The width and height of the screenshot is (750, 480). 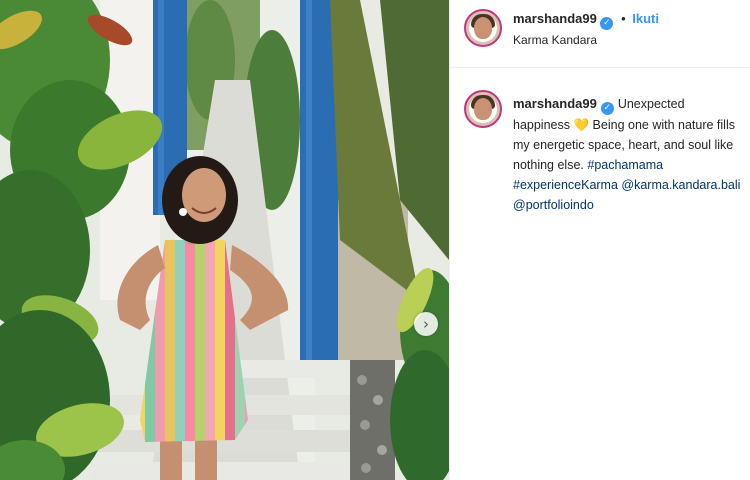 What do you see at coordinates (483, 28) in the screenshot?
I see `avatar` at bounding box center [483, 28].